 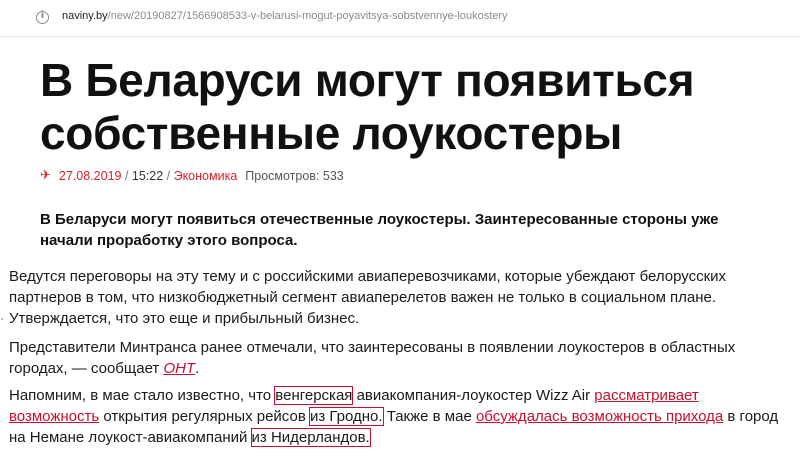 I want to click on ont-link: ОНТ, so click(x=179, y=368).